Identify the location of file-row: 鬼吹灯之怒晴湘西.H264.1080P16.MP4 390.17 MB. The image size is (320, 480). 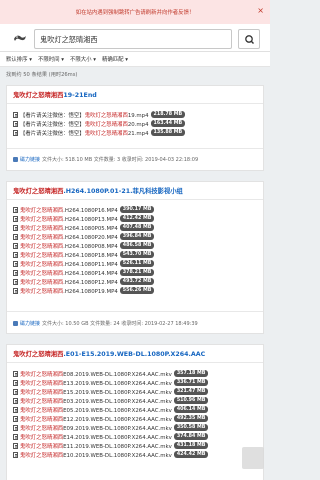
(84, 209).